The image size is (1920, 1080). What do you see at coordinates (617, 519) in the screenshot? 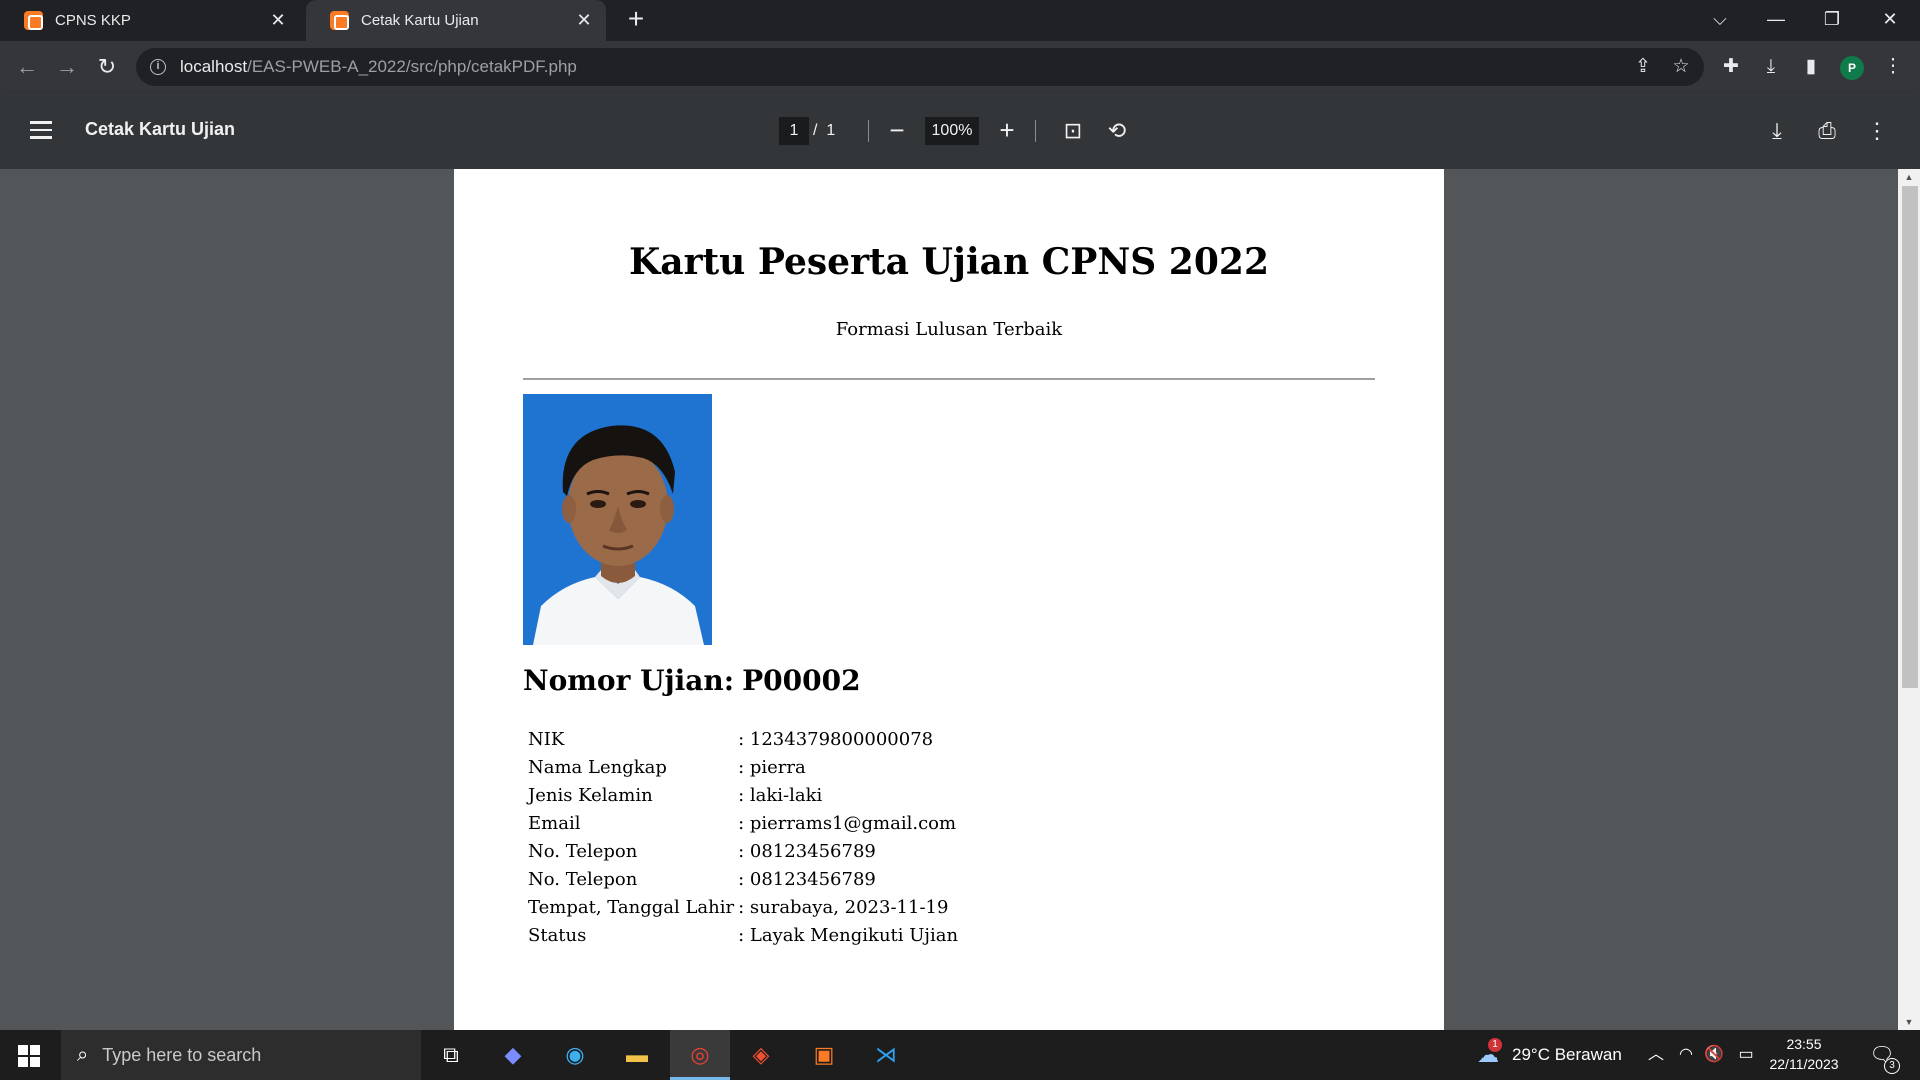
I see `participant-photo` at bounding box center [617, 519].